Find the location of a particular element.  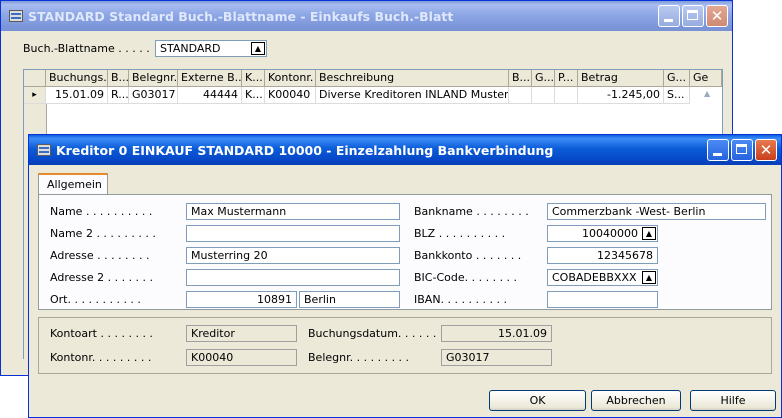

city-field: Berlin is located at coordinates (349, 299).